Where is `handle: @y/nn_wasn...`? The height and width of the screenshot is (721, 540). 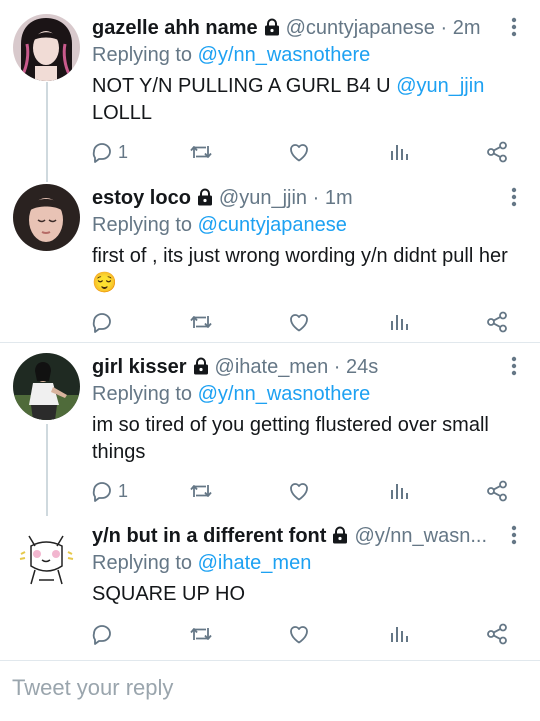
handle: @y/nn_wasn... is located at coordinates (420, 536).